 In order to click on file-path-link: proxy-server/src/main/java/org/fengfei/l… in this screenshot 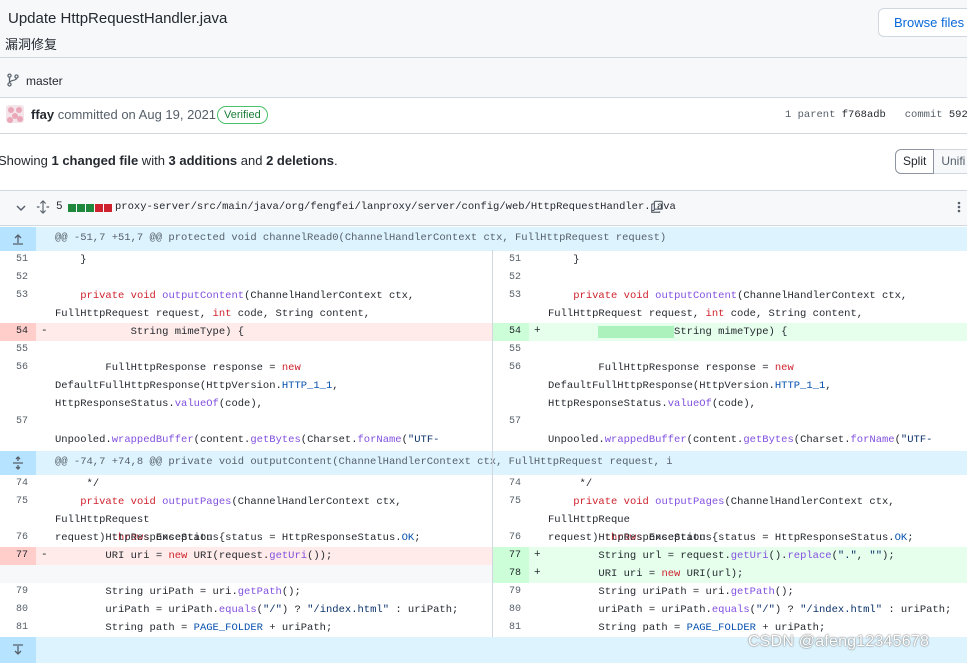, I will do `click(395, 207)`.